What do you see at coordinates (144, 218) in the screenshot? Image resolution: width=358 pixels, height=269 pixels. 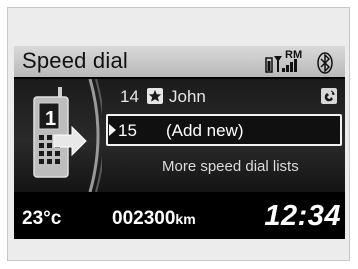 I see `odometer-value: 002300` at bounding box center [144, 218].